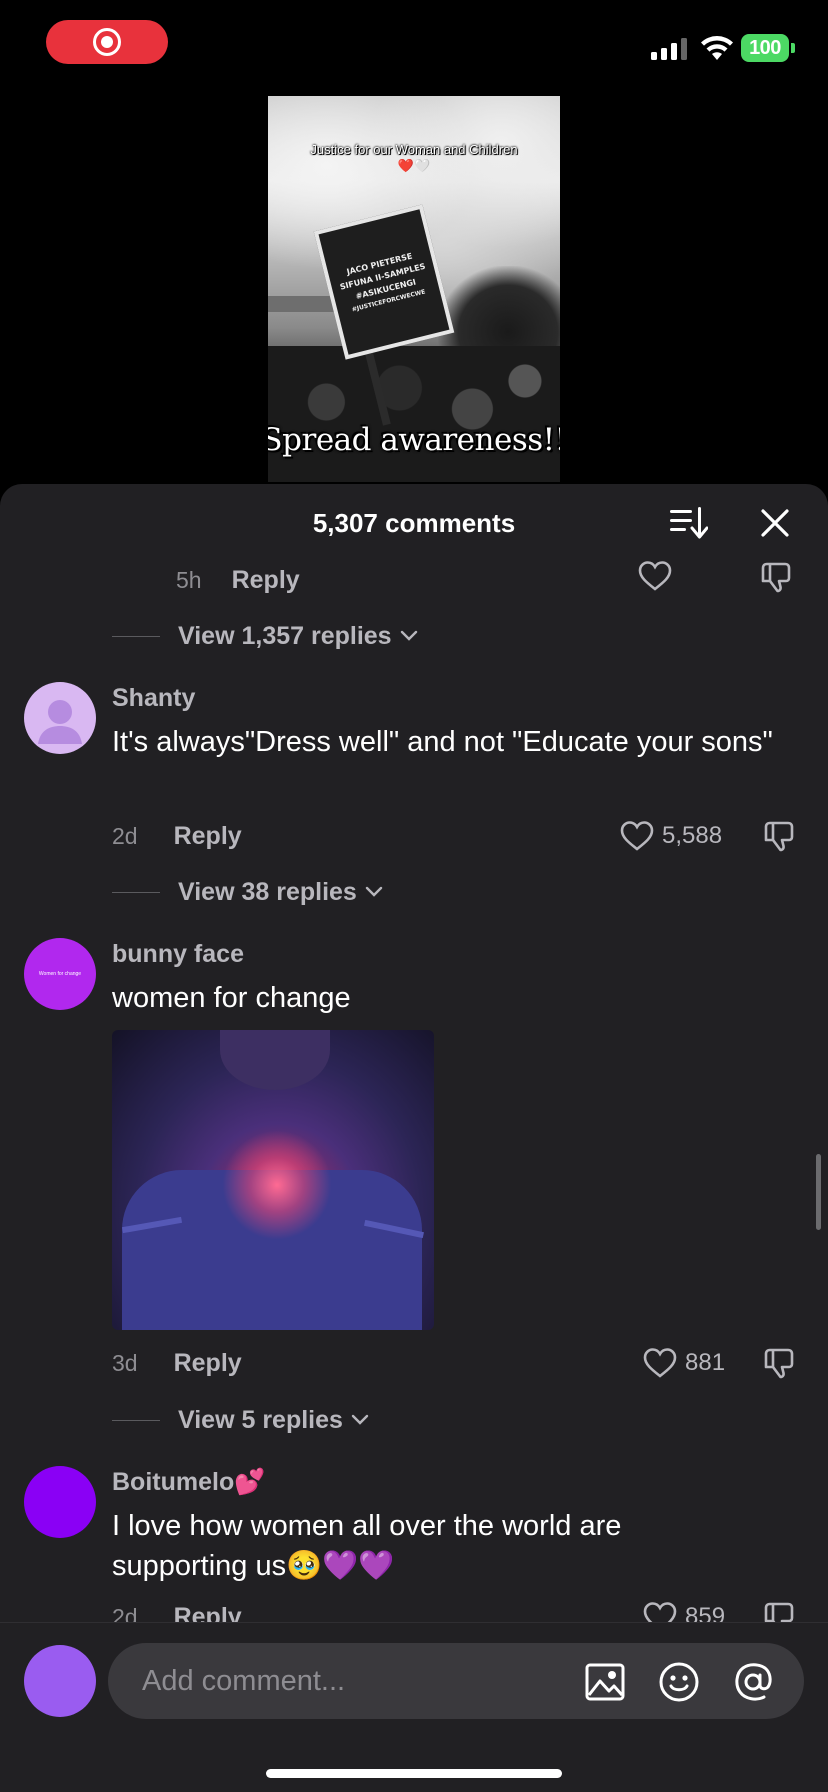 The image size is (828, 1792). Describe the element at coordinates (188, 1482) in the screenshot. I see `comment-username: Boitumelo💕` at that location.